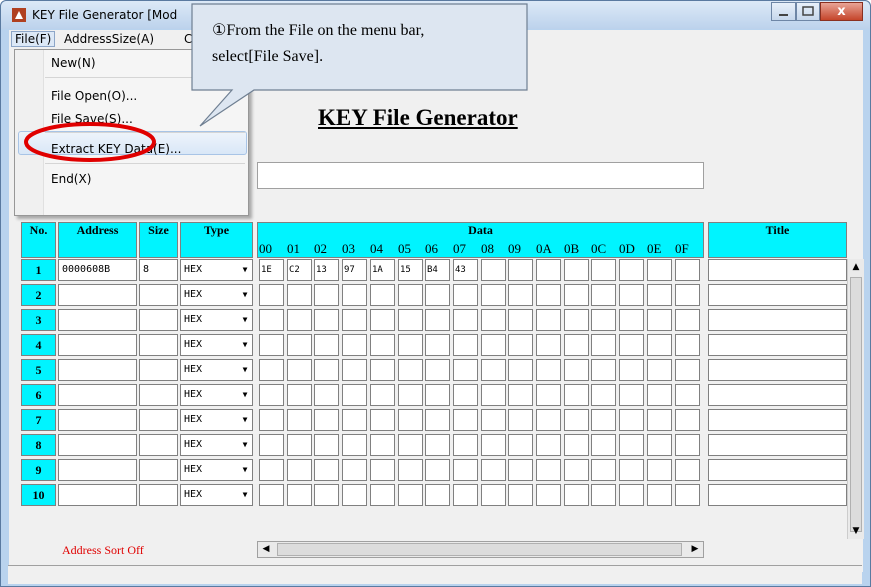  I want to click on data-byte-cell: 1E, so click(271, 270).